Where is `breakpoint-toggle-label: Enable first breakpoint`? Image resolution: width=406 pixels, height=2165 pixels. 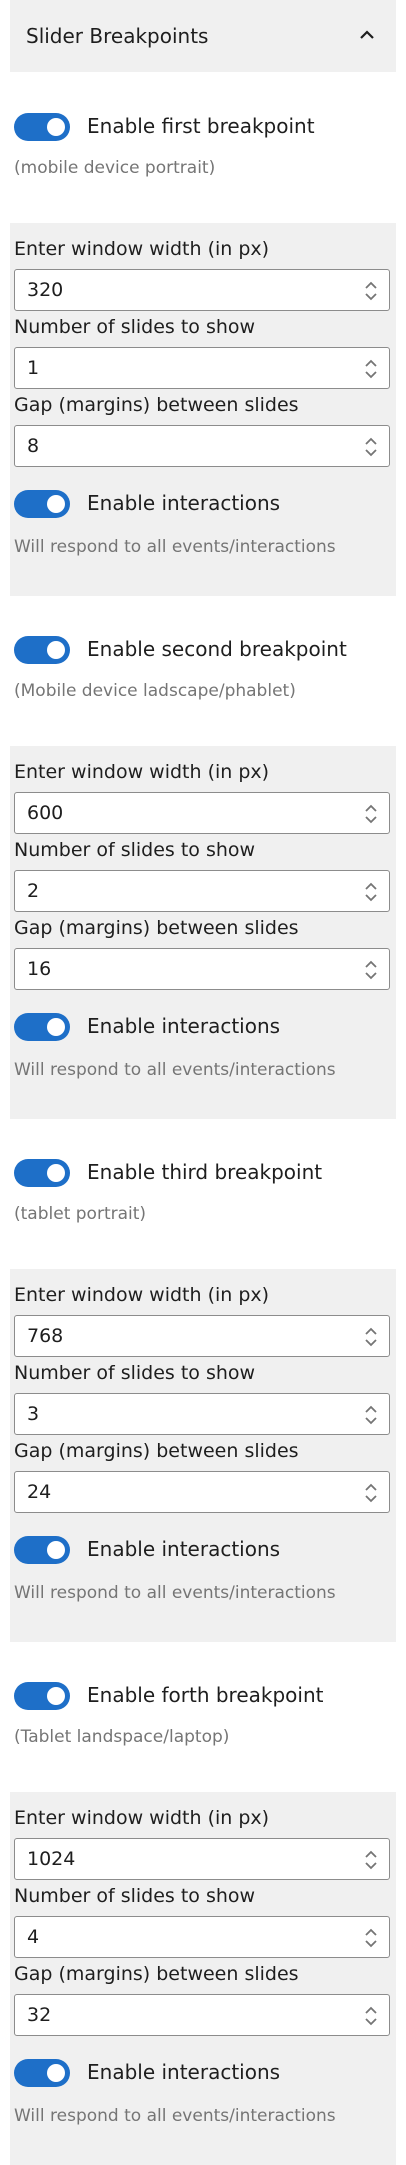 breakpoint-toggle-label: Enable first breakpoint is located at coordinates (201, 126).